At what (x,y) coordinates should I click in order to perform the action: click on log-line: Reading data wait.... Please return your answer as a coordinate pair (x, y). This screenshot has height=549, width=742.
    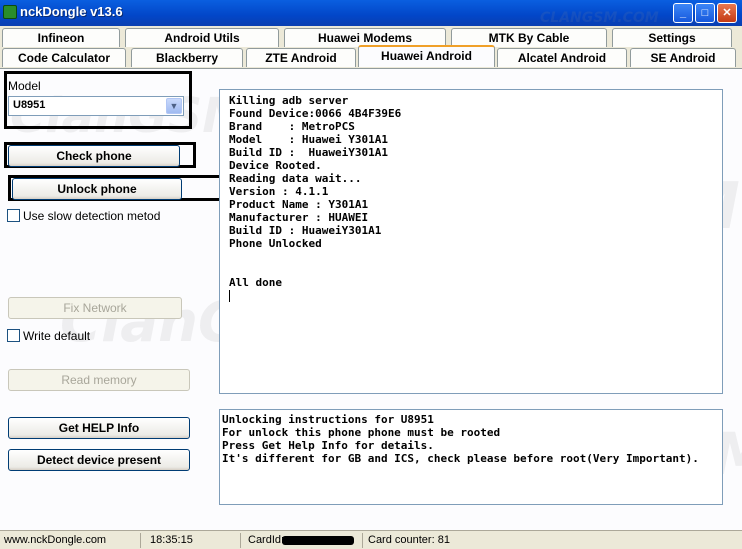
    Looking at the image, I should click on (295, 178).